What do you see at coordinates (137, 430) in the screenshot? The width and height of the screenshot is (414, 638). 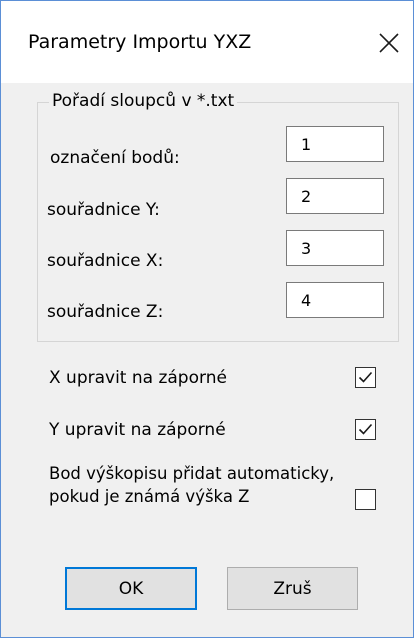 I see `negate-y-label: Y upravit na záporné` at bounding box center [137, 430].